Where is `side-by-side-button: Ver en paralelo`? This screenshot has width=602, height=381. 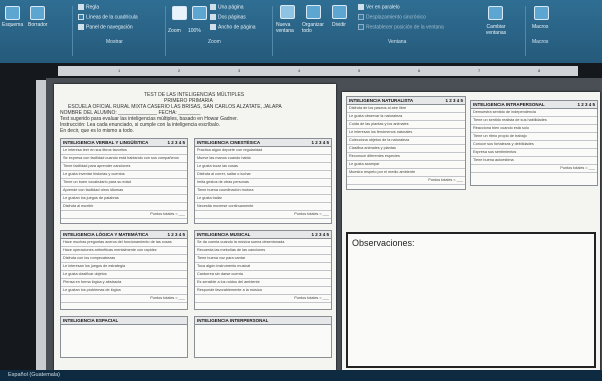
side-by-side-button: Ver en paralelo is located at coordinates (379, 7).